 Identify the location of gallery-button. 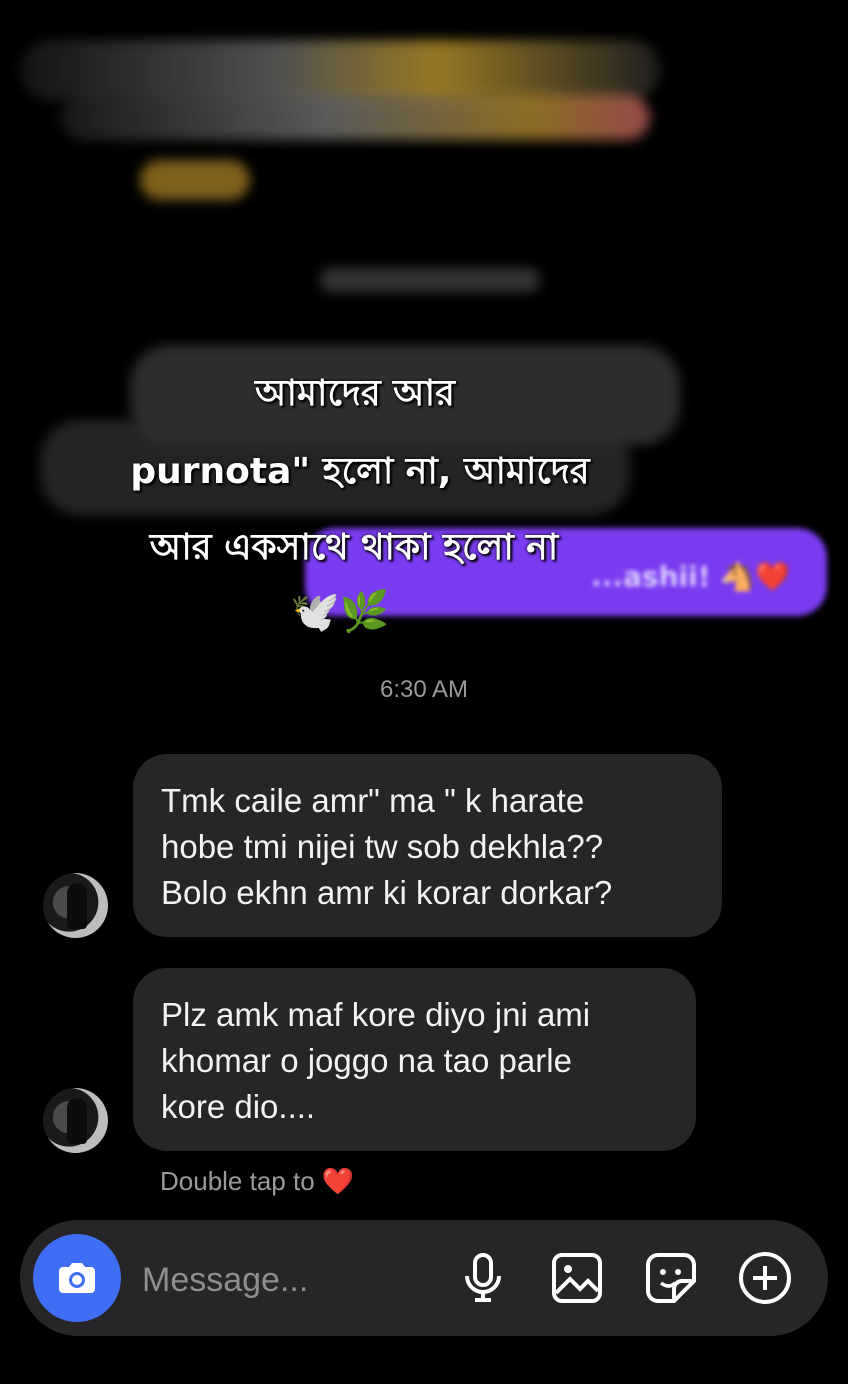
(577, 1278).